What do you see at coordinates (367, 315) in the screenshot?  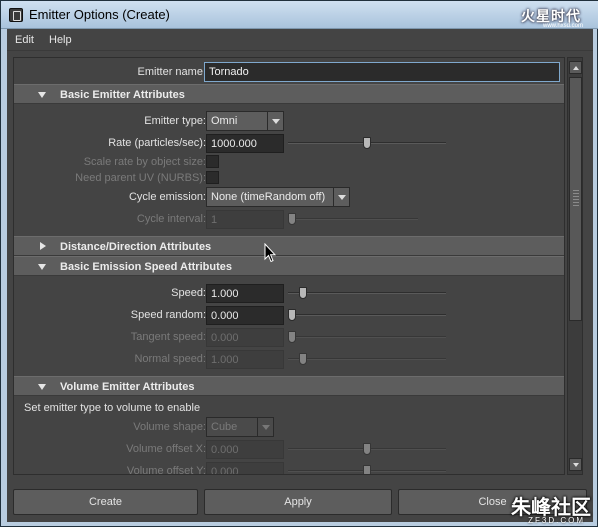 I see `speed-random-slider` at bounding box center [367, 315].